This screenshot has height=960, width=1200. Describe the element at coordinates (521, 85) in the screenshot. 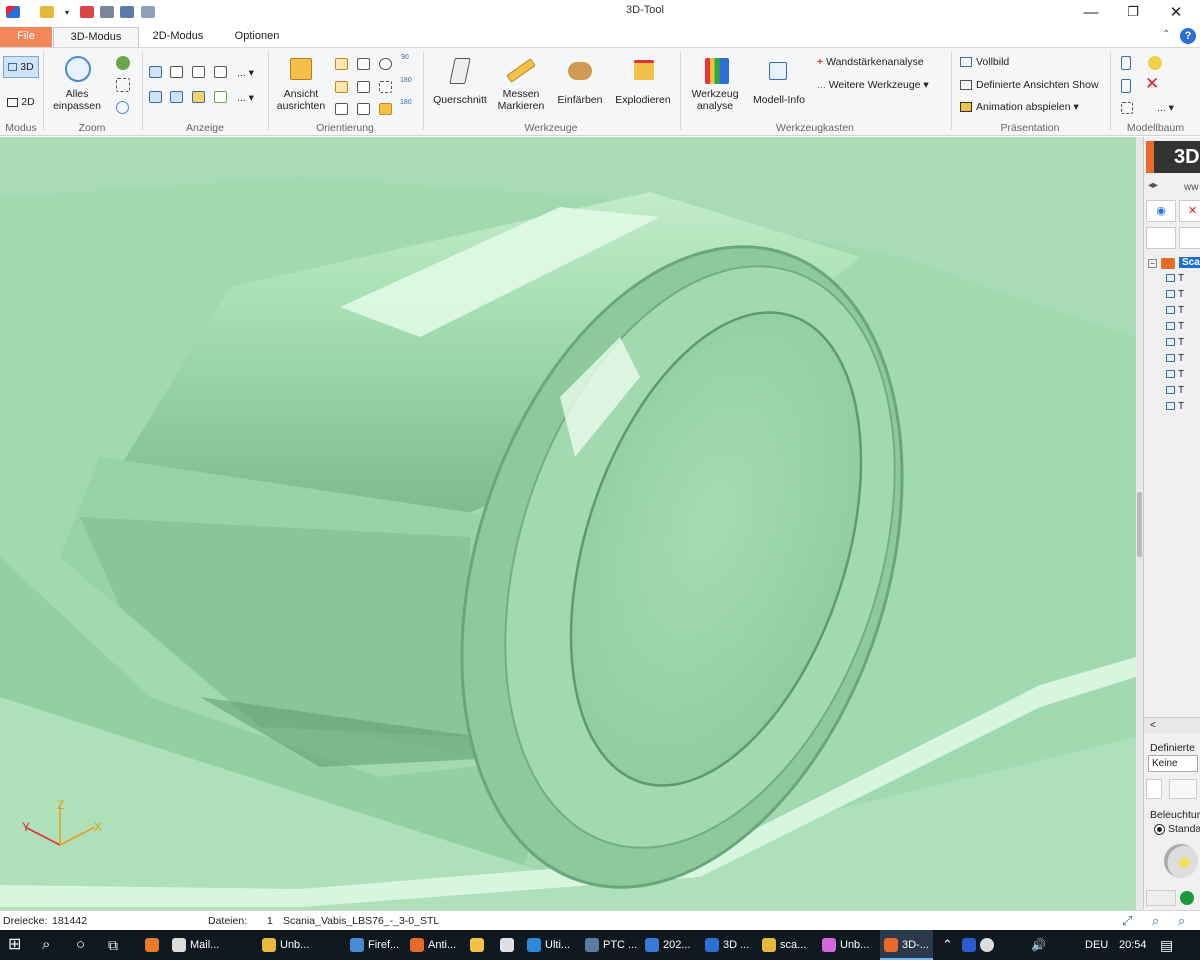

I see `measure-button: Messen Markieren` at that location.